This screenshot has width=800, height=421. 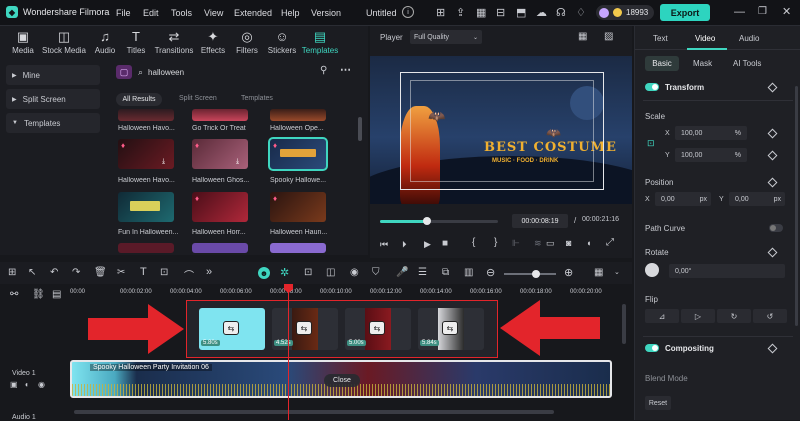 What do you see at coordinates (540, 221) in the screenshot?
I see `current-time-field: 00:00:08:19` at bounding box center [540, 221].